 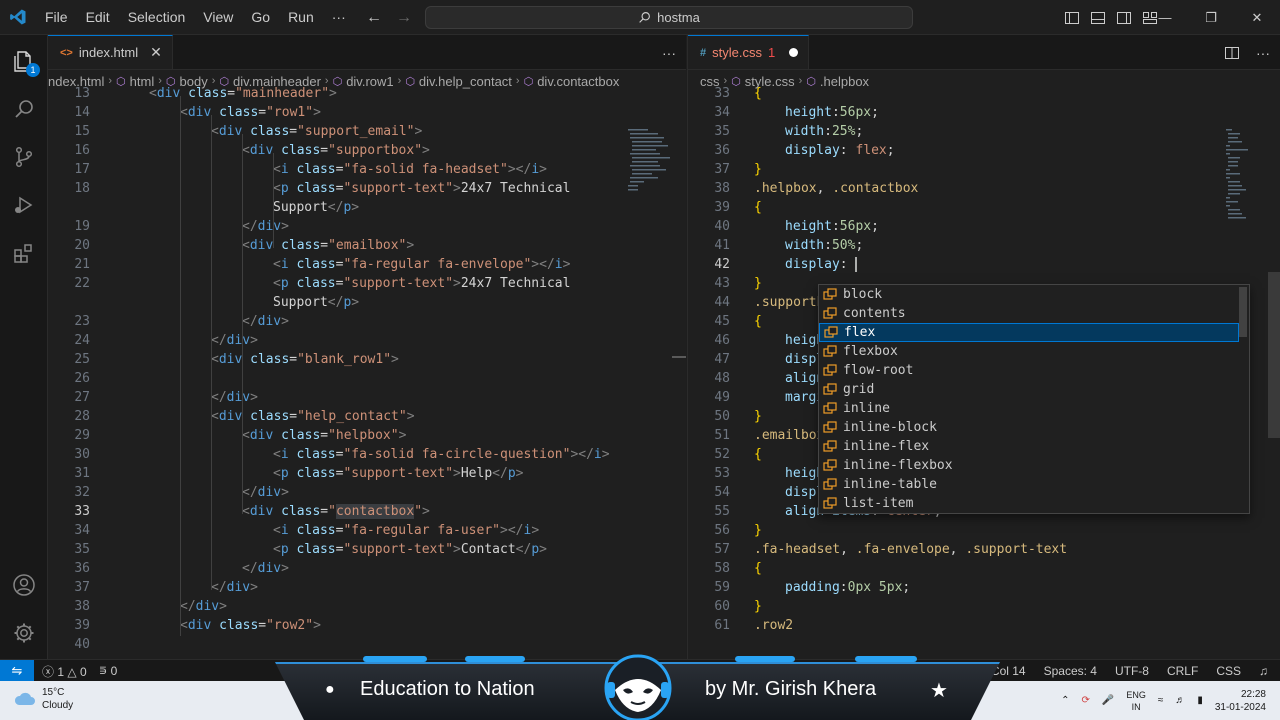 I want to click on settings-gear-icon, so click(x=24, y=633).